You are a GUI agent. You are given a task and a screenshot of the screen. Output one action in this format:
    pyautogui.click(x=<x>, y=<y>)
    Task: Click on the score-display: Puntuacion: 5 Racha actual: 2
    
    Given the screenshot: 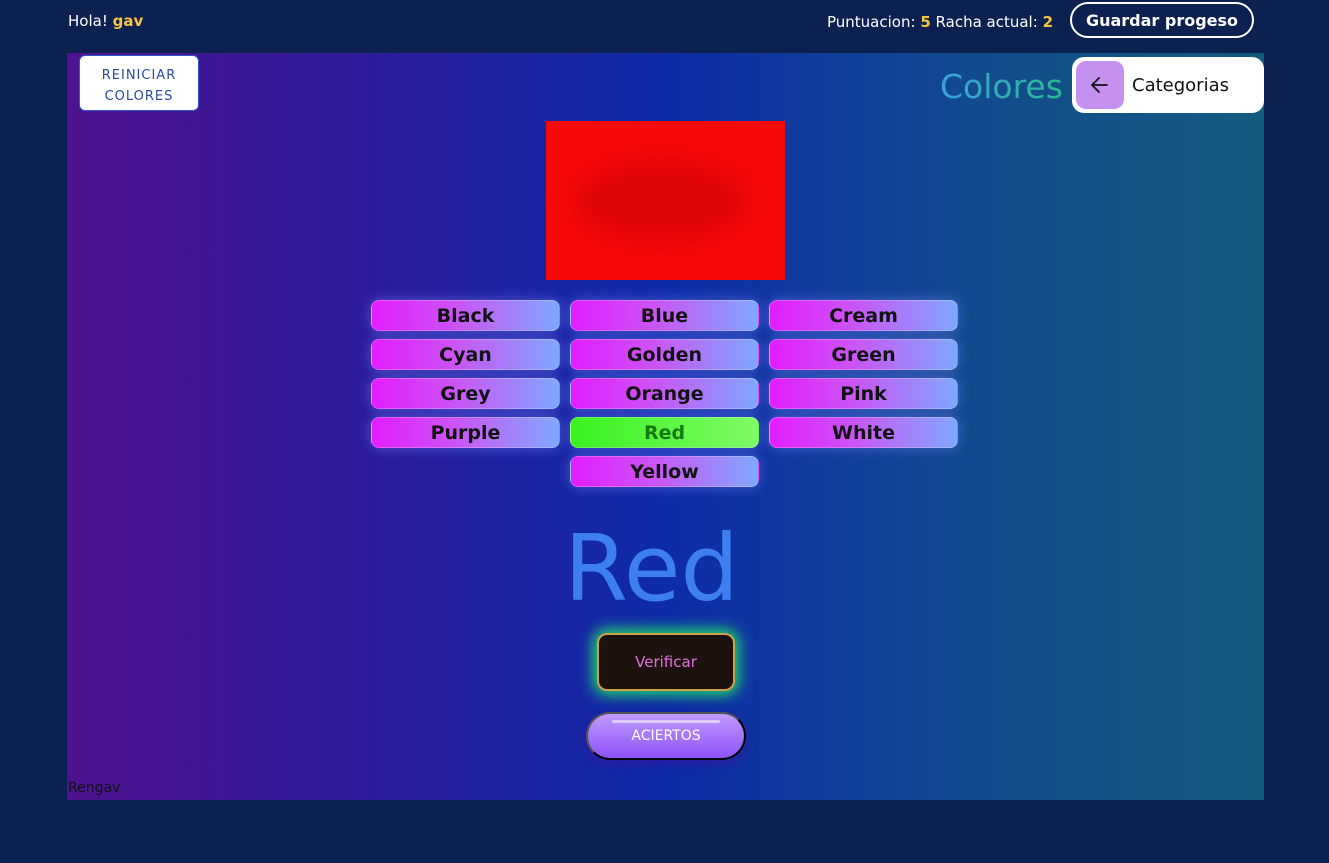 What is the action you would take?
    pyautogui.click(x=940, y=22)
    